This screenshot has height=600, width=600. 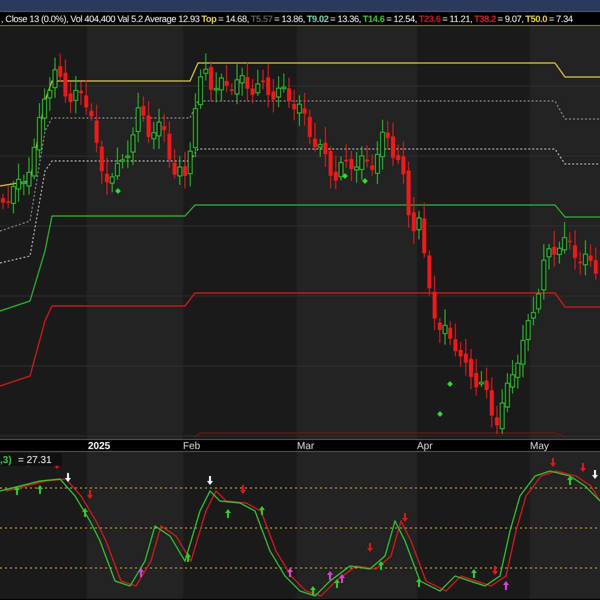 I want to click on level-value: = 11.21,, so click(x=457, y=19).